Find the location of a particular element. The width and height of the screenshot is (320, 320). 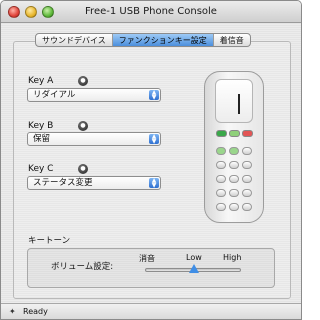

key-c-value: ステータス変更 is located at coordinates (63, 183).